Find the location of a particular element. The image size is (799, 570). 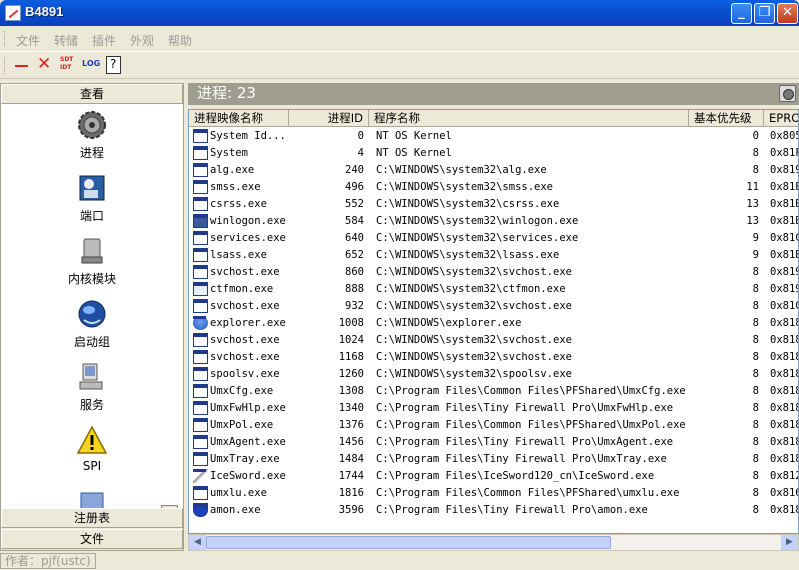

process-id-cell: 652 is located at coordinates (354, 255).